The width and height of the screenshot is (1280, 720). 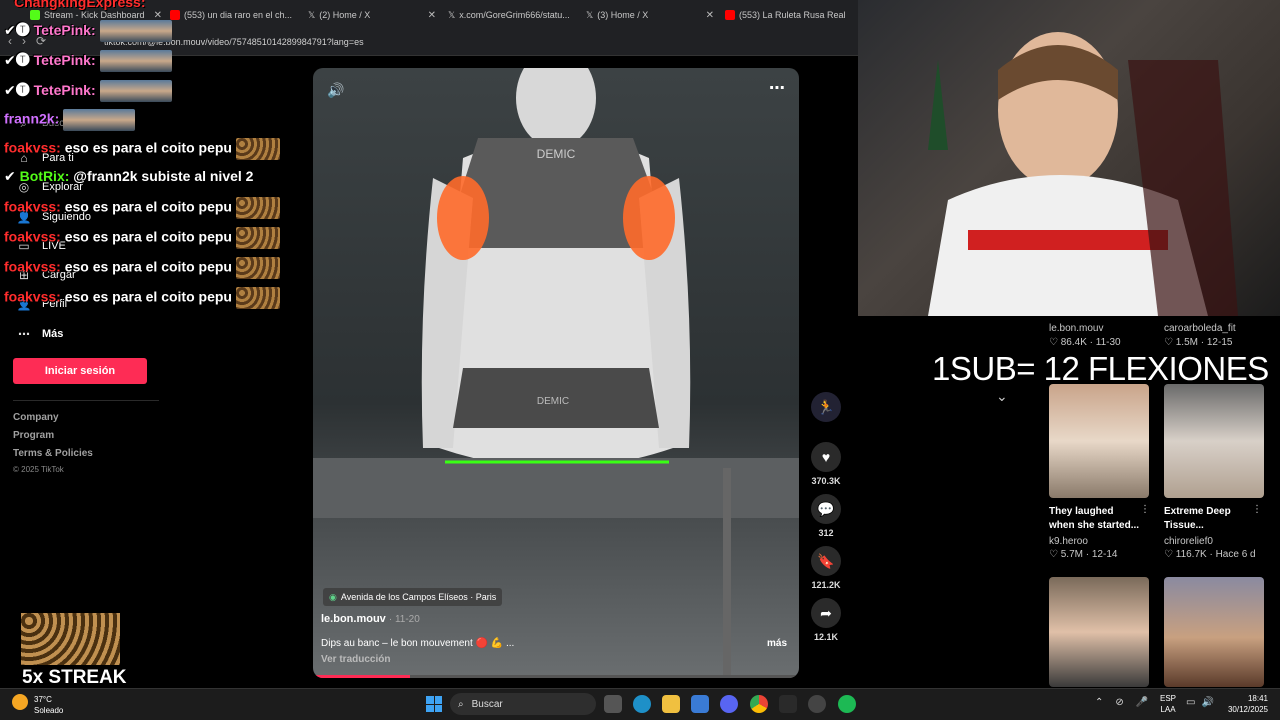 I want to click on file-explorer-icon, so click(x=671, y=704).